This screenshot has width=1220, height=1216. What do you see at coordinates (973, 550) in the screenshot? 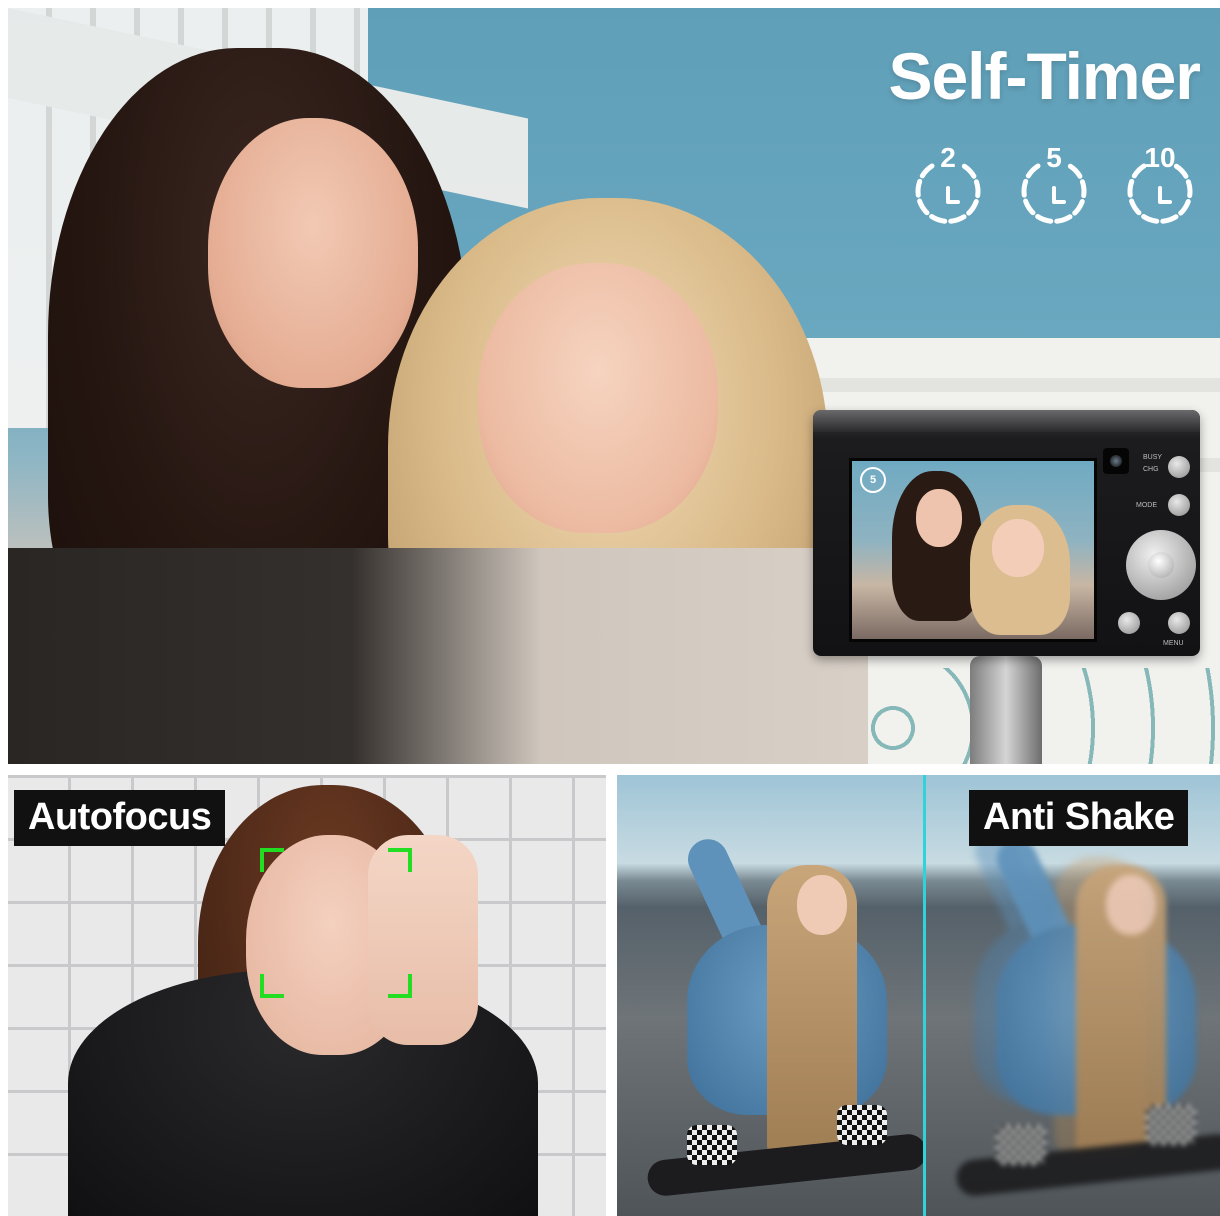
I see `camera-lcd-screen: 5` at bounding box center [973, 550].